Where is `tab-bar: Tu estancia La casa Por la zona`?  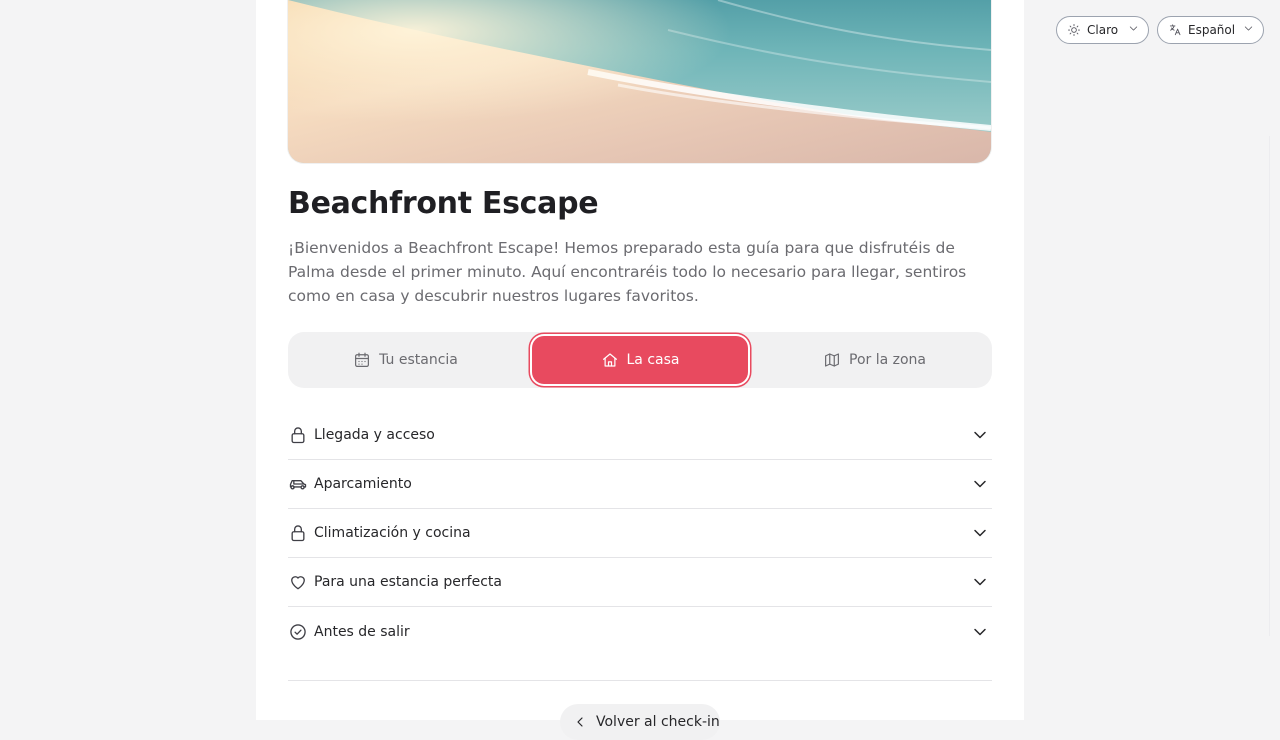 tab-bar: Tu estancia La casa Por la zona is located at coordinates (640, 360).